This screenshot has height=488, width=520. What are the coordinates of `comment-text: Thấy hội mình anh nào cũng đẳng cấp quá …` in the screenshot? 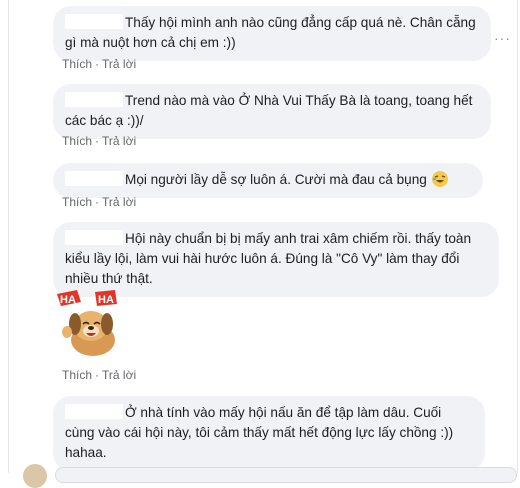 It's located at (270, 32).